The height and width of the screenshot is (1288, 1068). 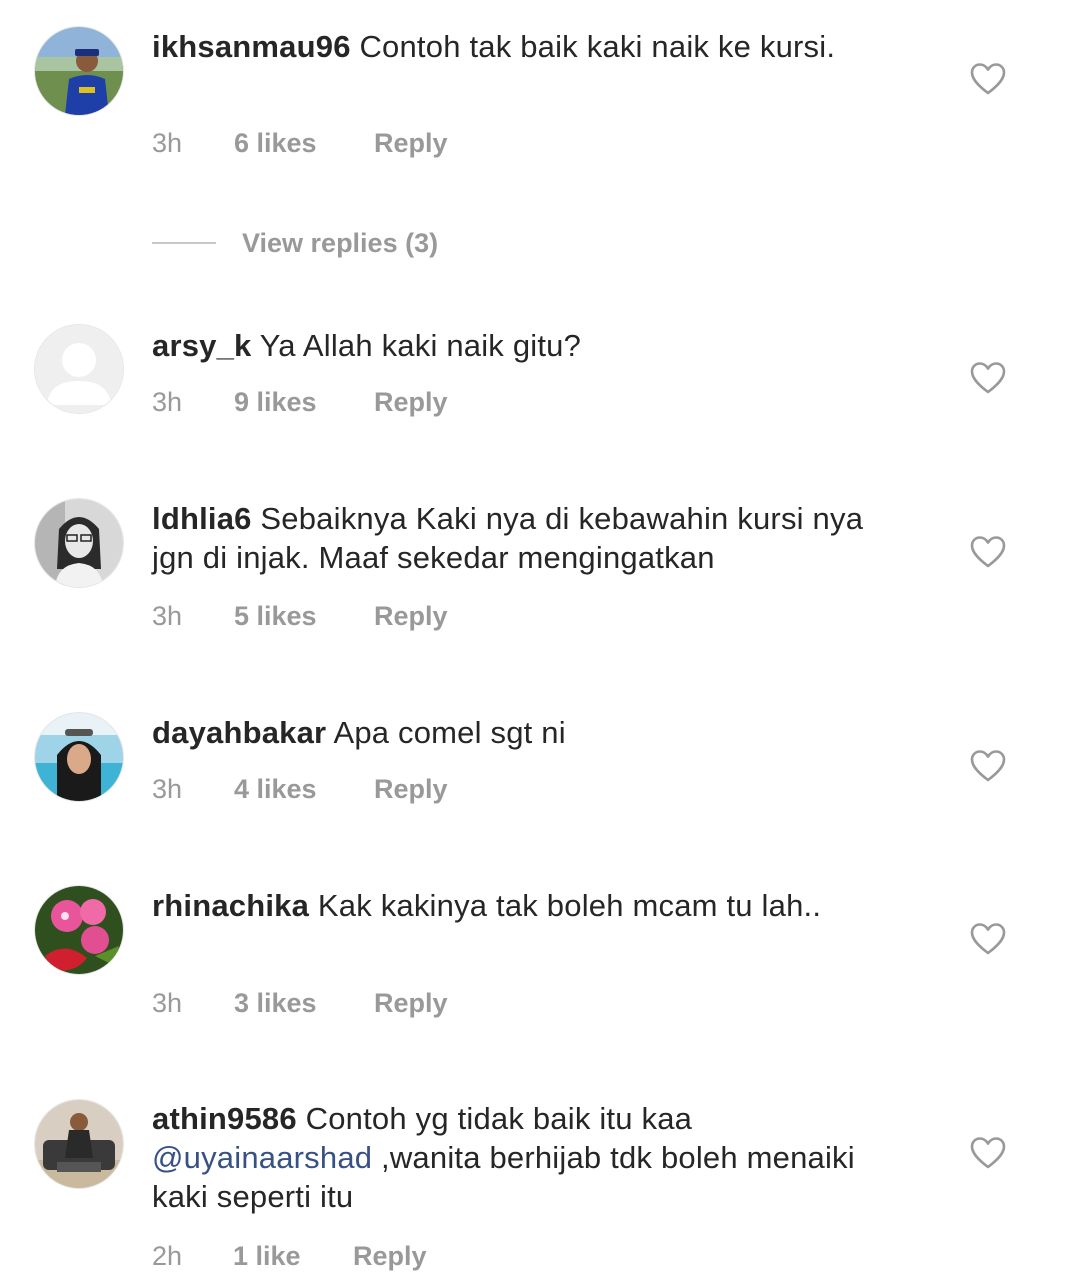 I want to click on comment-meta: 3h 5 likes Reply, so click(x=300, y=616).